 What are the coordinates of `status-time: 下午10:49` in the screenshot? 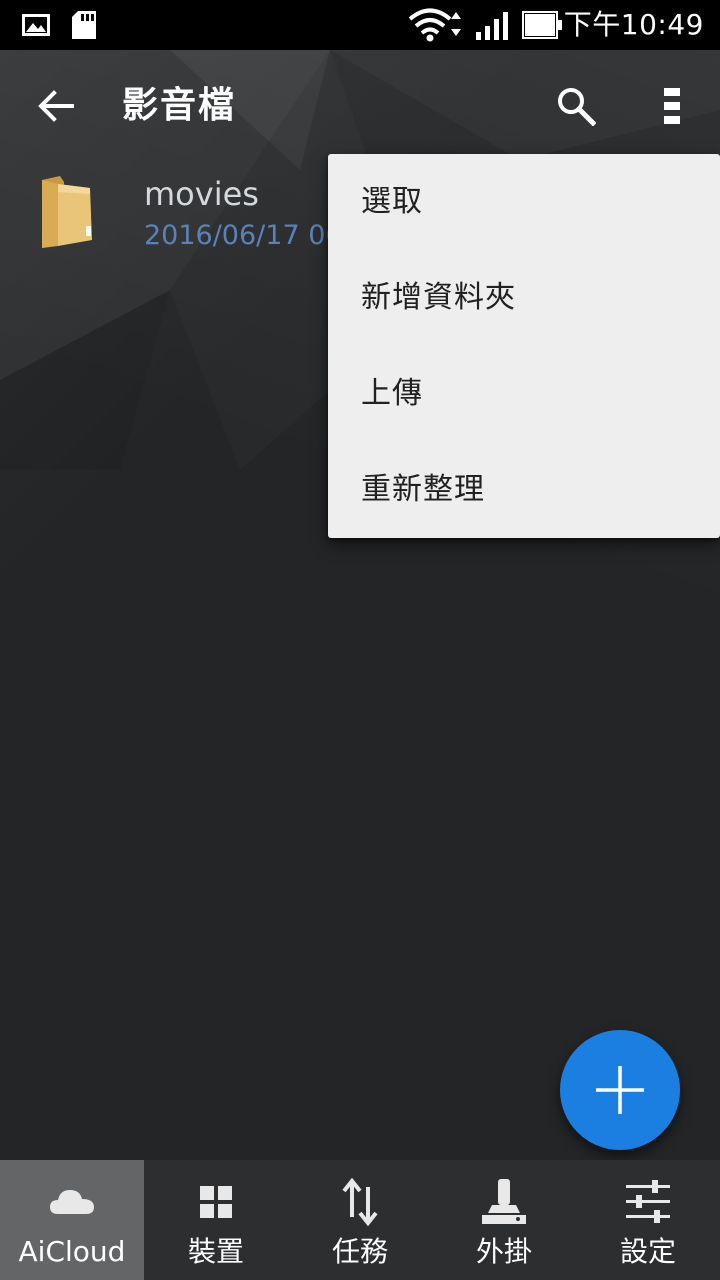 It's located at (633, 24).